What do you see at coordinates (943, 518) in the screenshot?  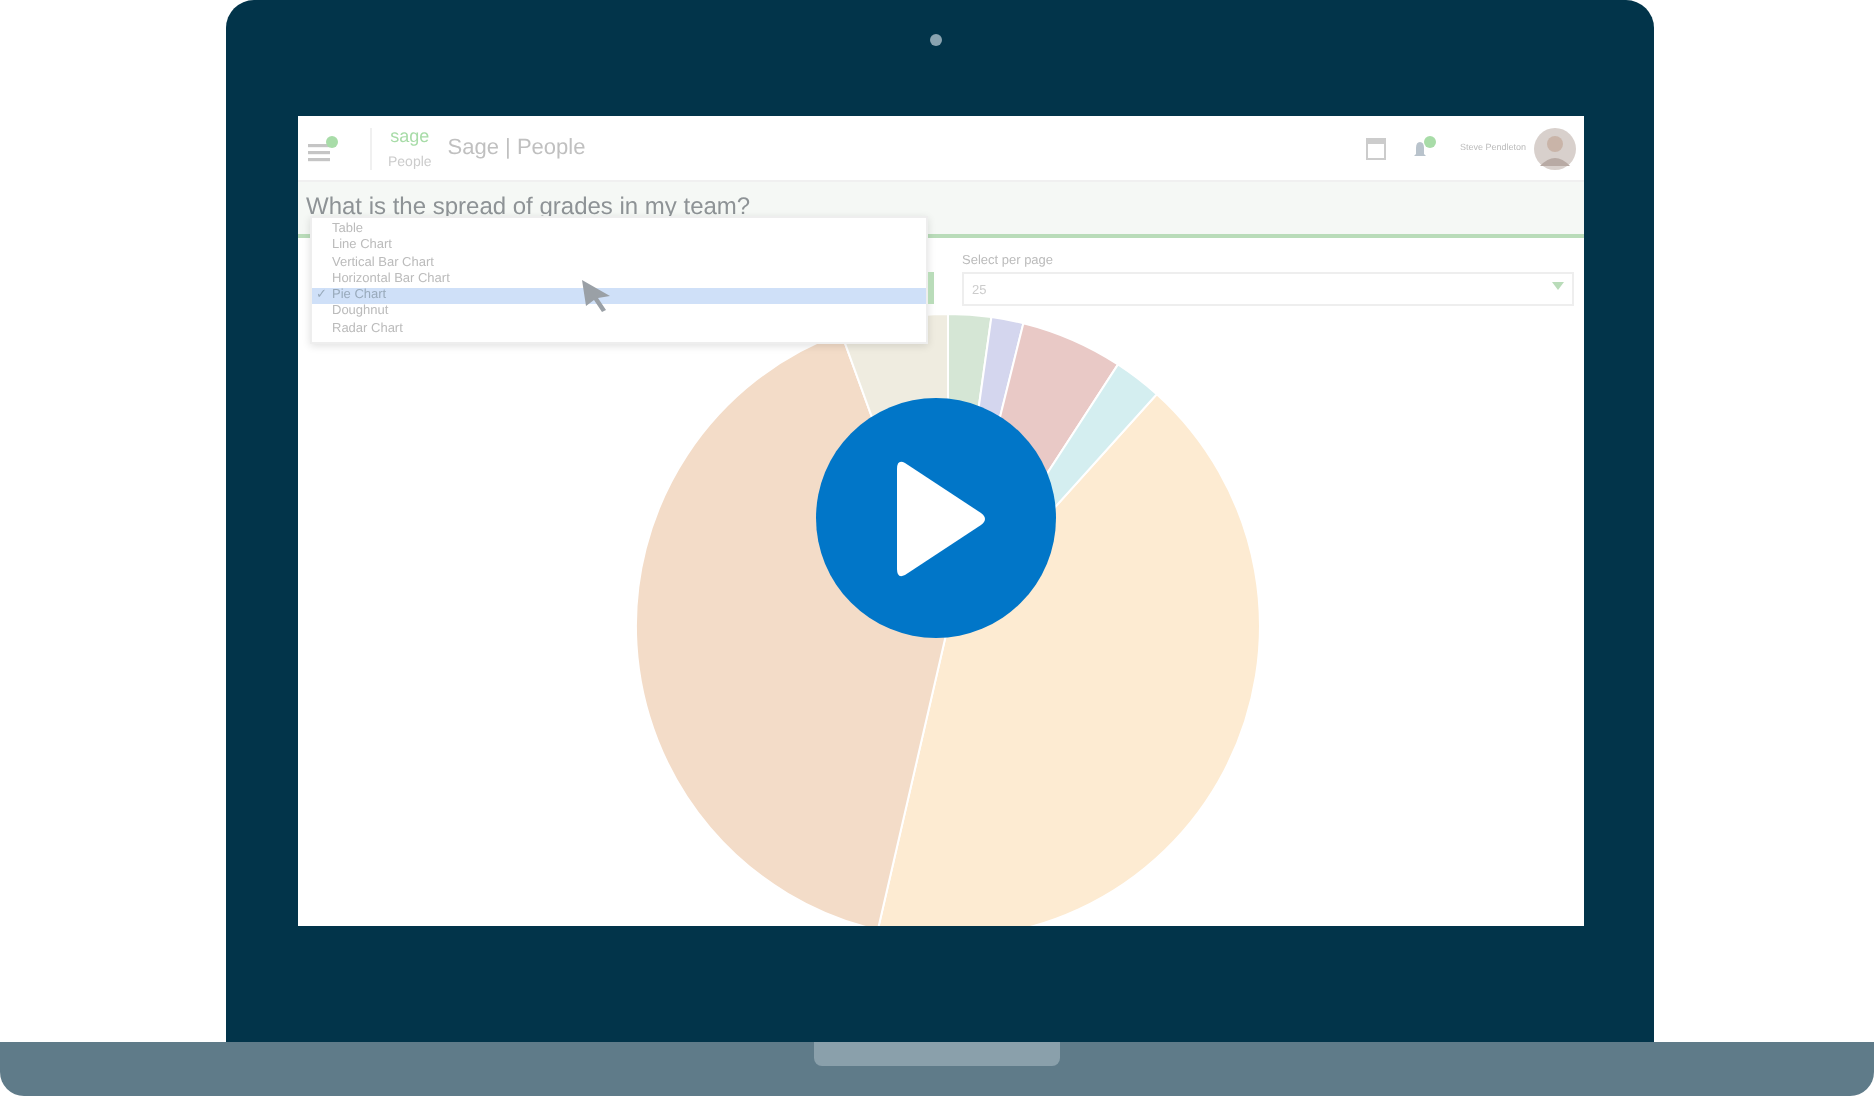 I see `play-icon` at bounding box center [943, 518].